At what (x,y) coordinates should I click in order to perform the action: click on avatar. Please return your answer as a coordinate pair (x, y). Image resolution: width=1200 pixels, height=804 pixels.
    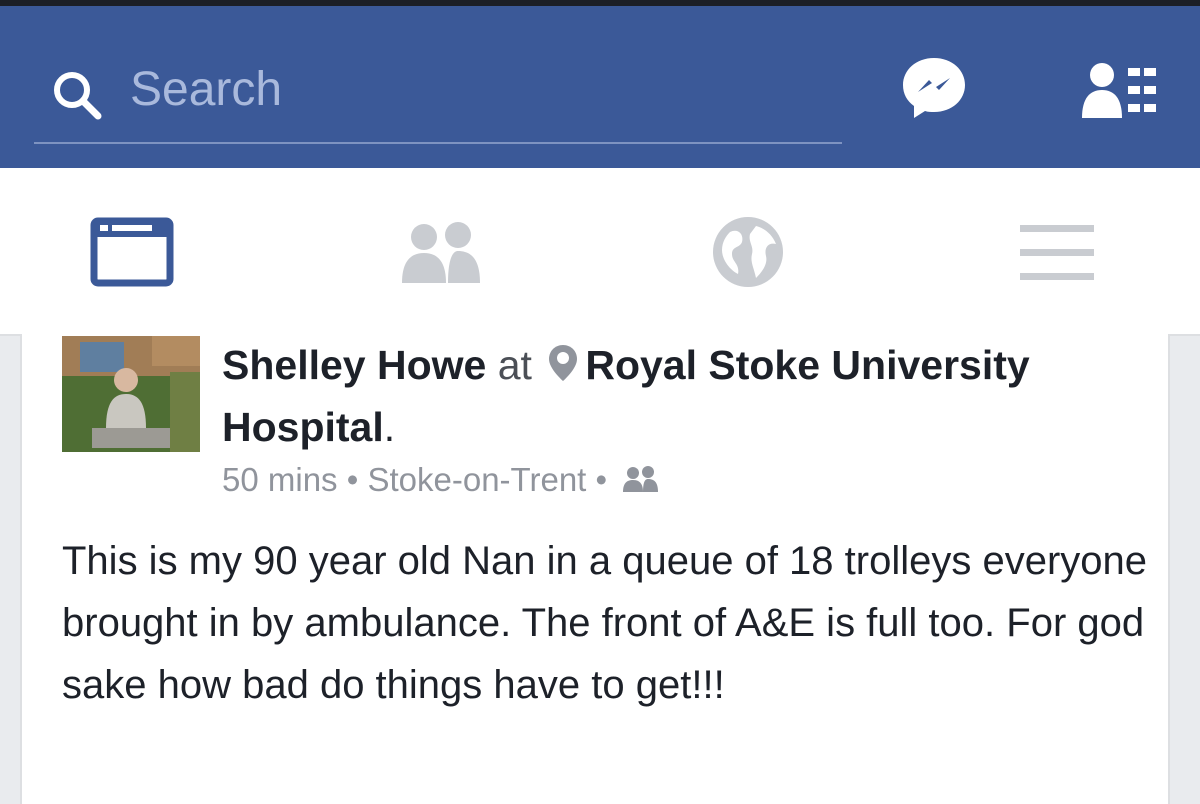
    Looking at the image, I should click on (131, 394).